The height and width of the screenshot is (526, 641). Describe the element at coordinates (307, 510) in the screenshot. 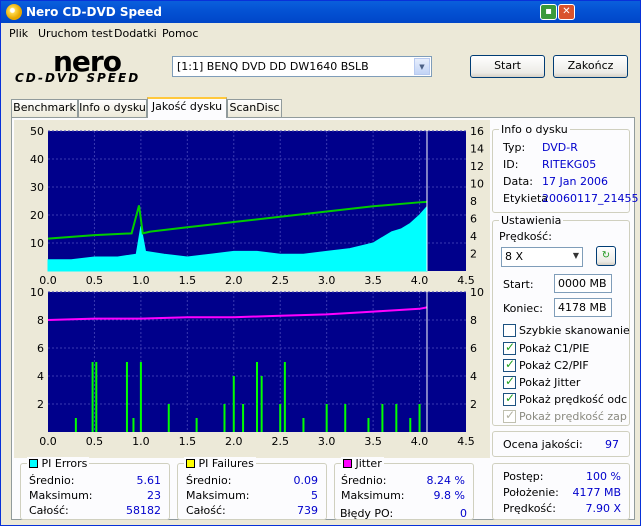

I see `pi-failures-total-value: 739` at that location.